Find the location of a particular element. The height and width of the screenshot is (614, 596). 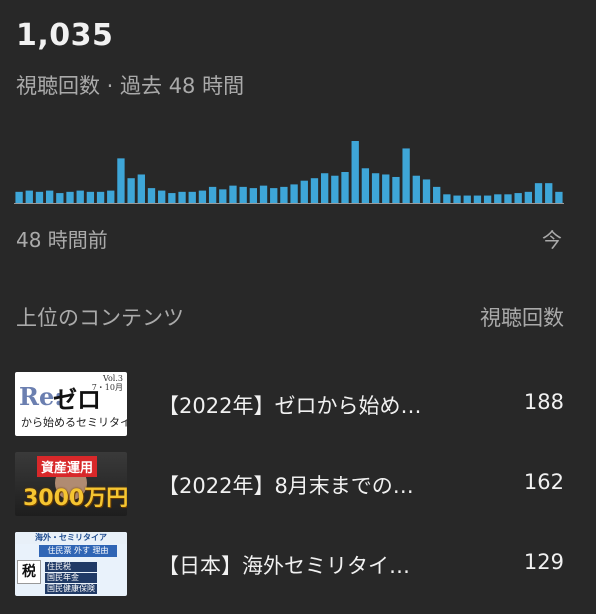

thumb-text: 税 is located at coordinates (29, 572).